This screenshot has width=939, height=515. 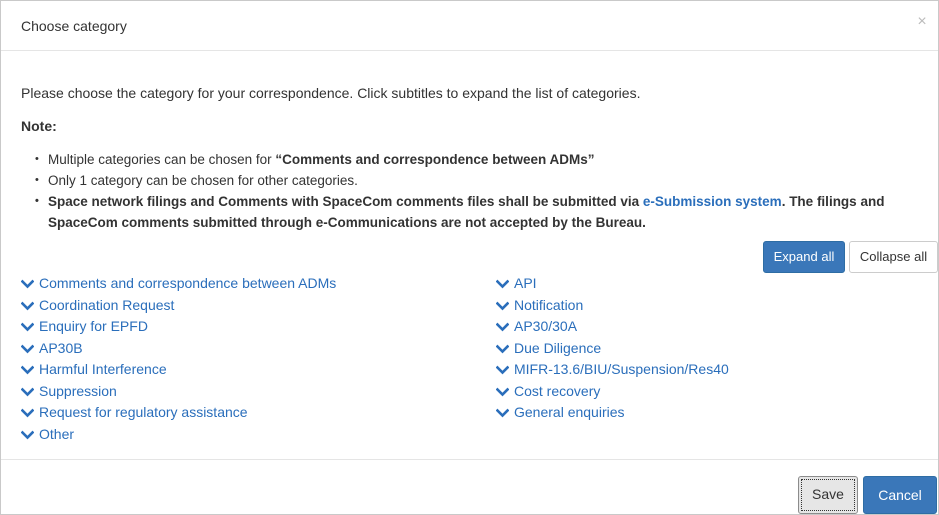 I want to click on category-toggle: Enquiry for EPFD, so click(x=178, y=327).